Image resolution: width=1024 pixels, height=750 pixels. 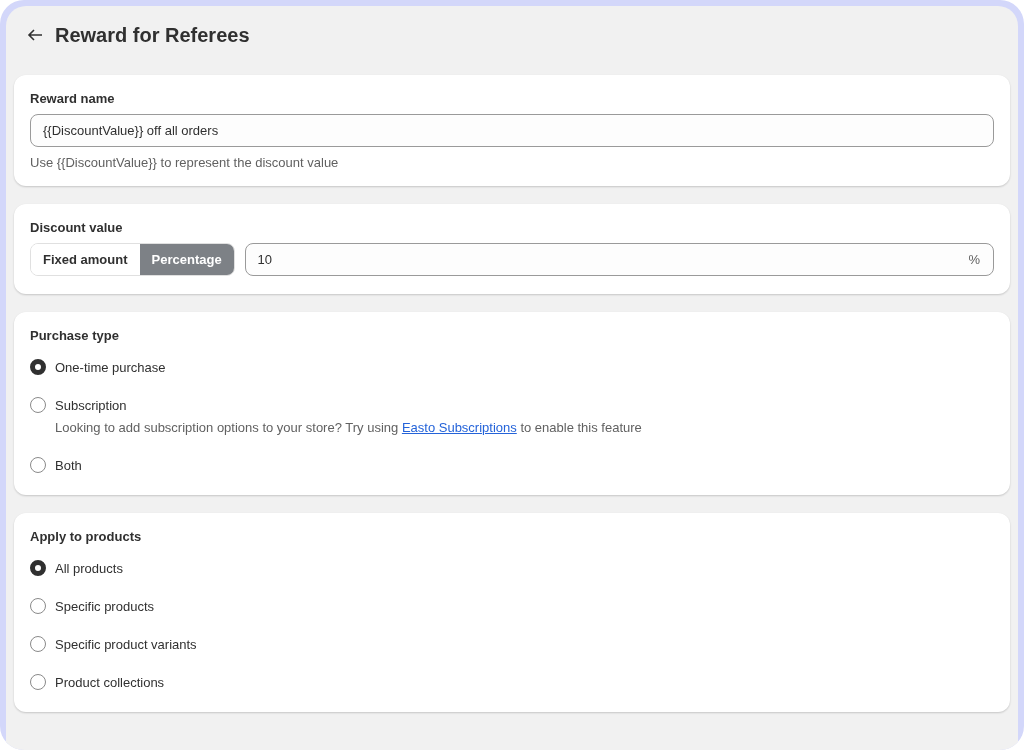 I want to click on page-title: Reward for Referees, so click(x=152, y=35).